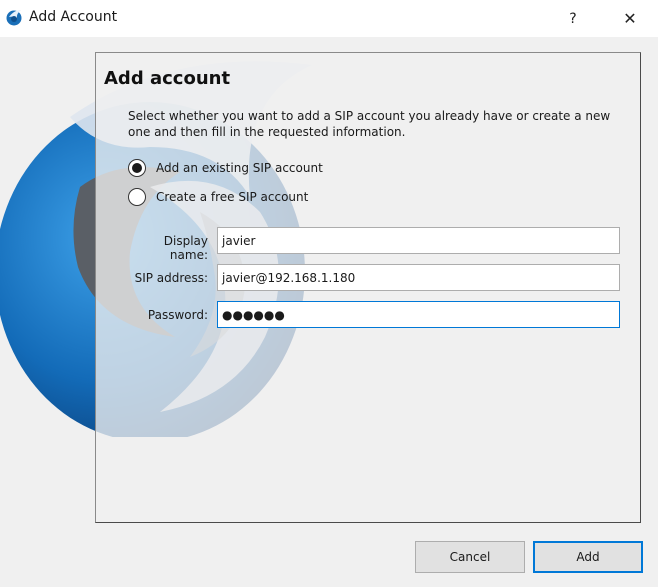 The width and height of the screenshot is (658, 587). Describe the element at coordinates (418, 314) in the screenshot. I see `password-field: ●●●●●●` at that location.